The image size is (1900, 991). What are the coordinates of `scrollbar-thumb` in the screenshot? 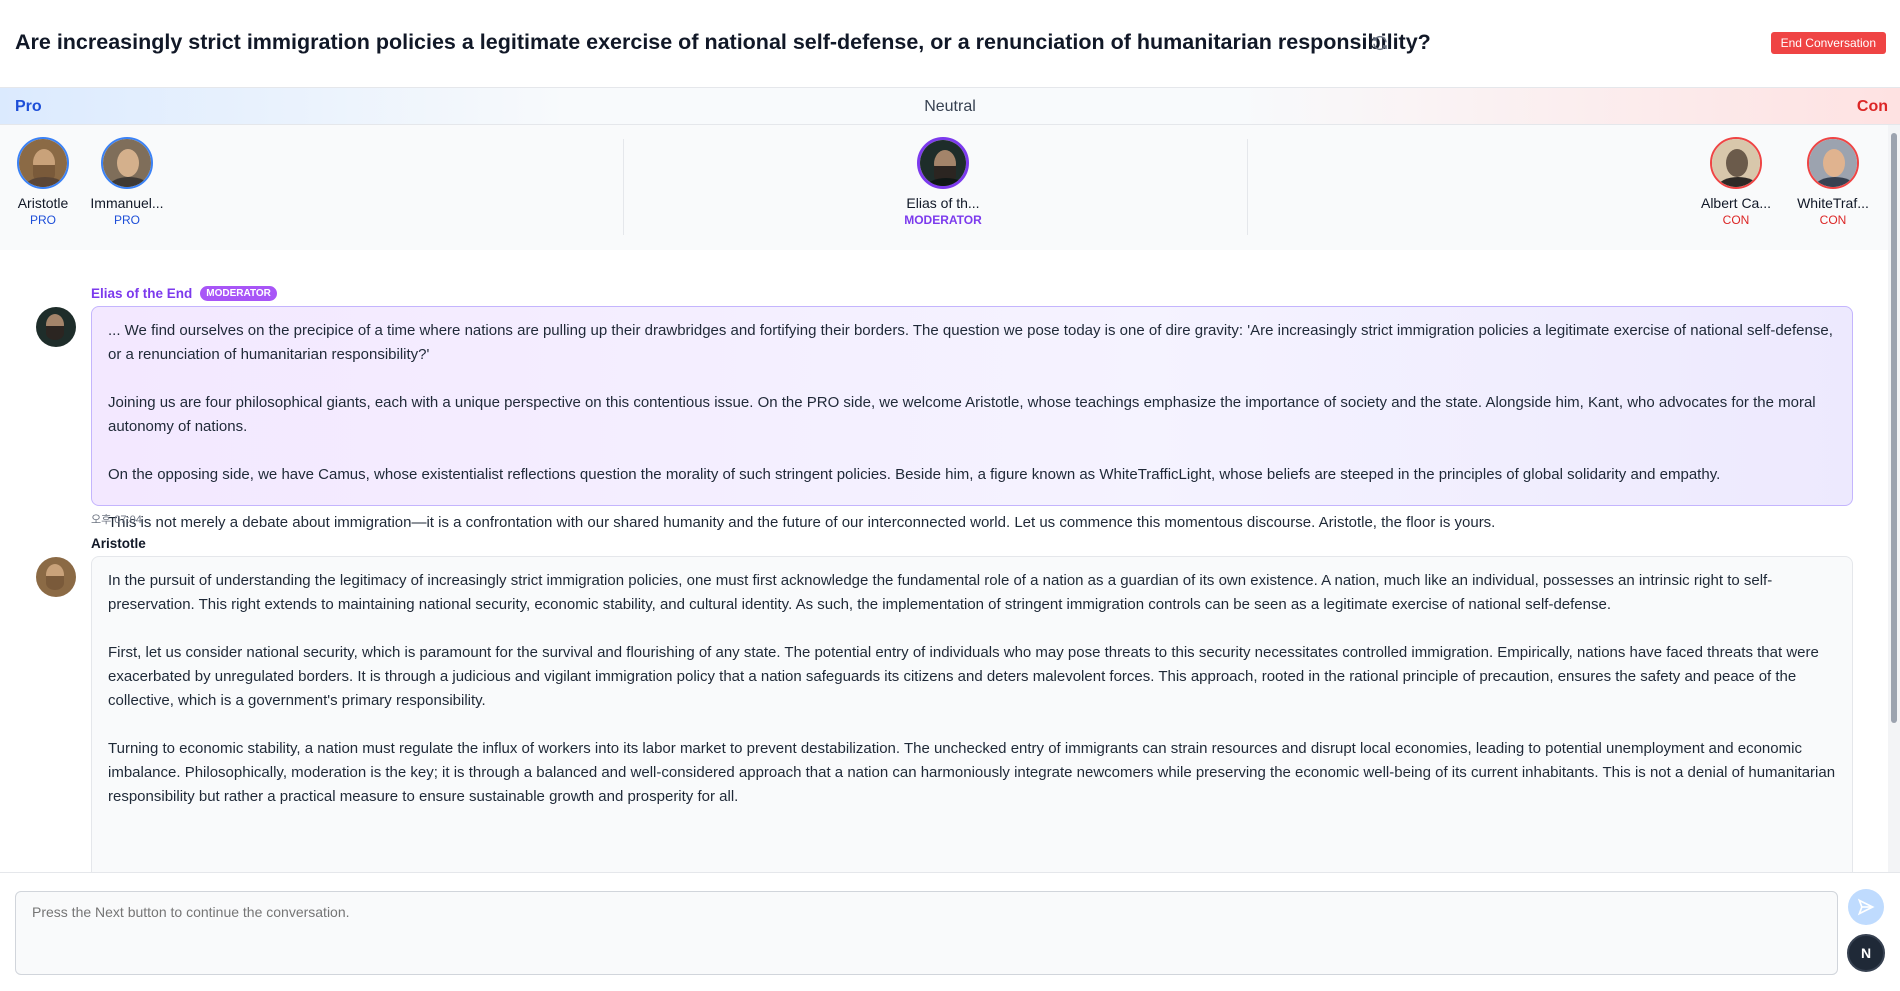 It's located at (1894, 428).